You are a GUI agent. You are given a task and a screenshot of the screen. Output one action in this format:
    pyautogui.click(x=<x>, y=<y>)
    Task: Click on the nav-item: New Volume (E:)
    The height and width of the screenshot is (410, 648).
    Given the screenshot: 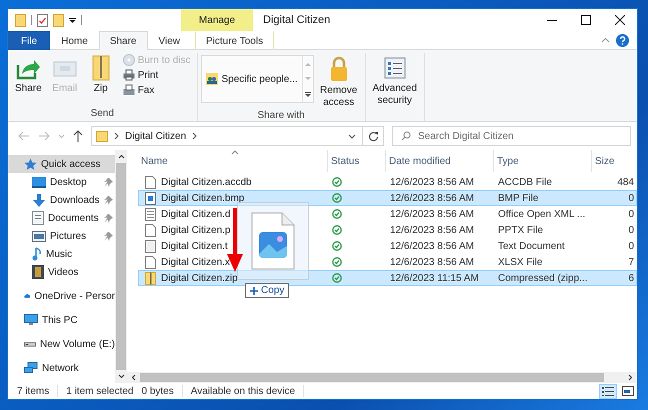 What is the action you would take?
    pyautogui.click(x=61, y=344)
    